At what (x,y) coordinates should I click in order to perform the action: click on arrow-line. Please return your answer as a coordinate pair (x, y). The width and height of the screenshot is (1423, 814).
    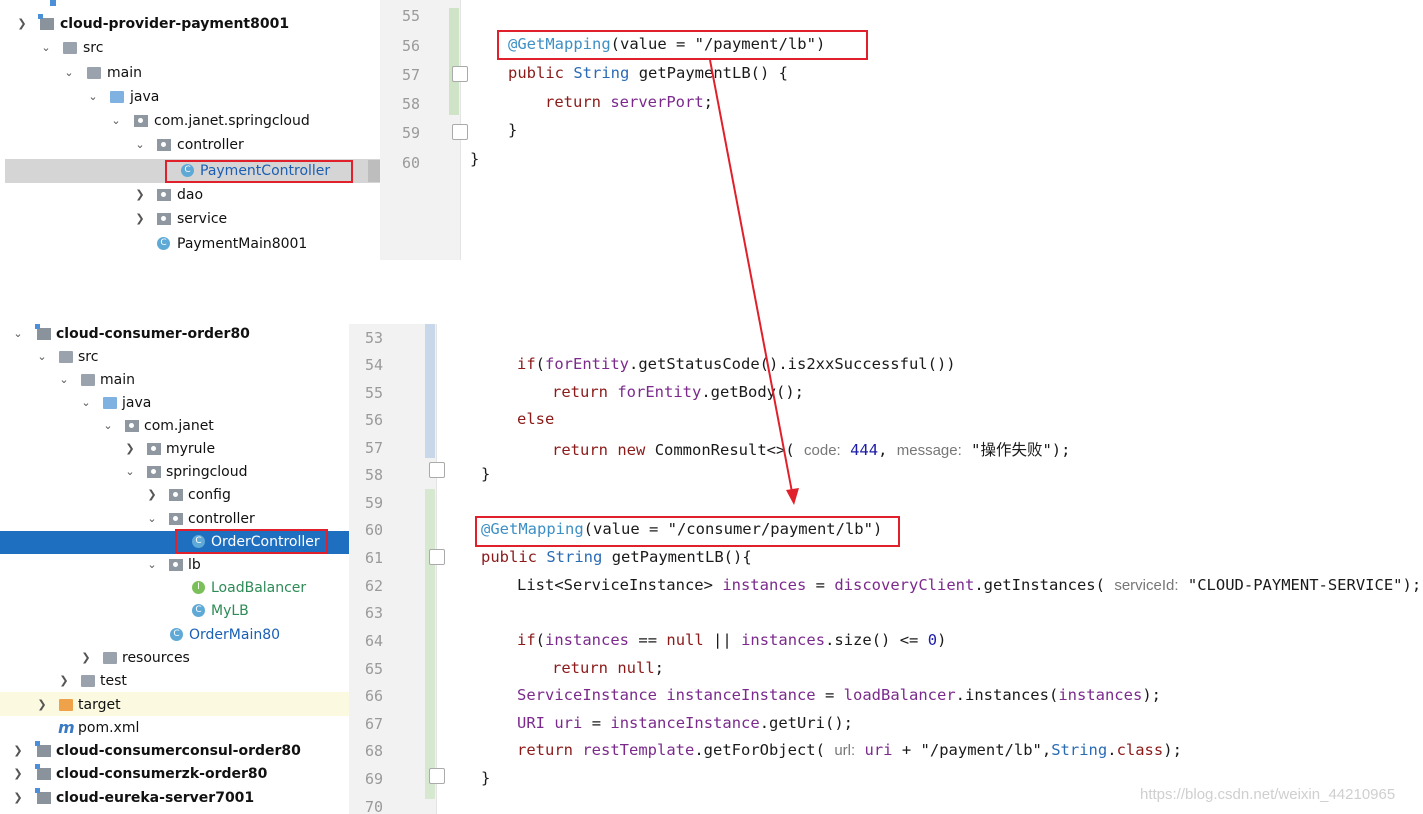
    Looking at the image, I should click on (751, 276).